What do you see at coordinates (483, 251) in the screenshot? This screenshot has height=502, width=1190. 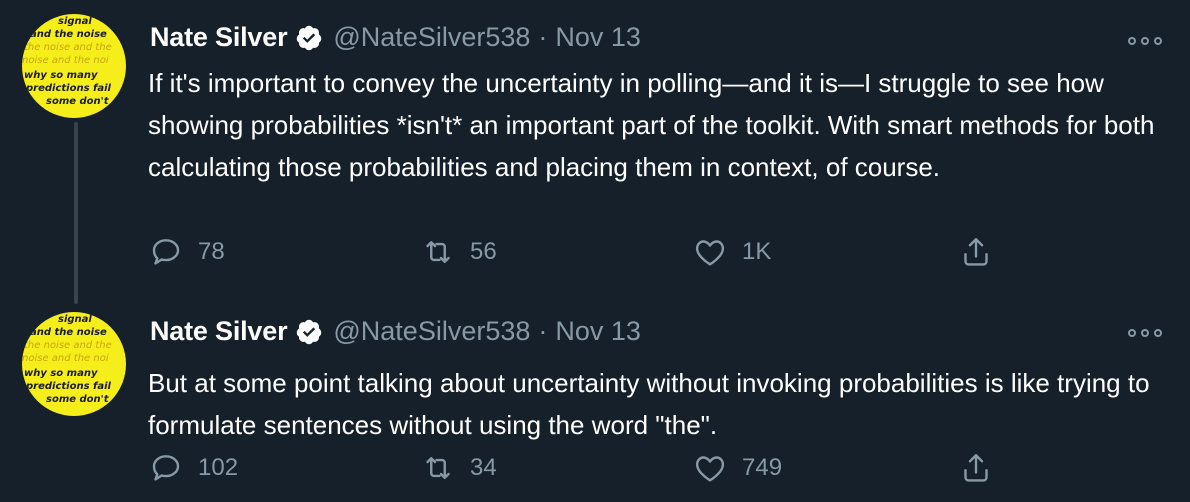 I see `retweet-count: 56` at bounding box center [483, 251].